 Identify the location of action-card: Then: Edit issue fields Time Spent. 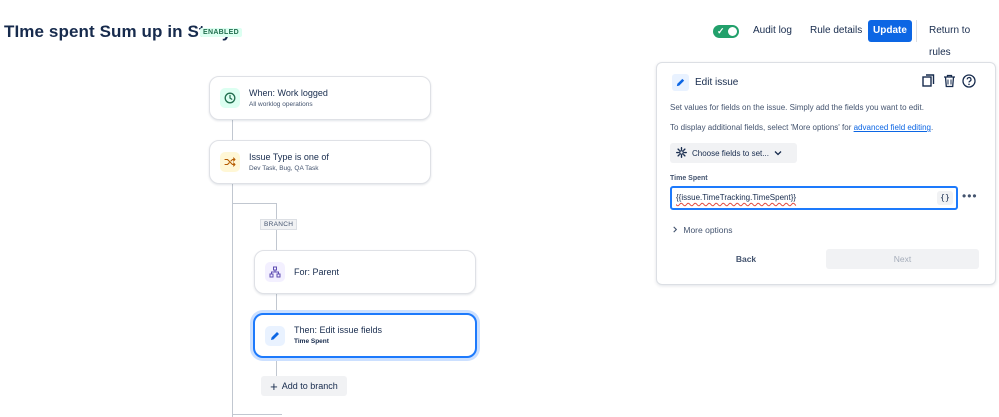
(365, 335).